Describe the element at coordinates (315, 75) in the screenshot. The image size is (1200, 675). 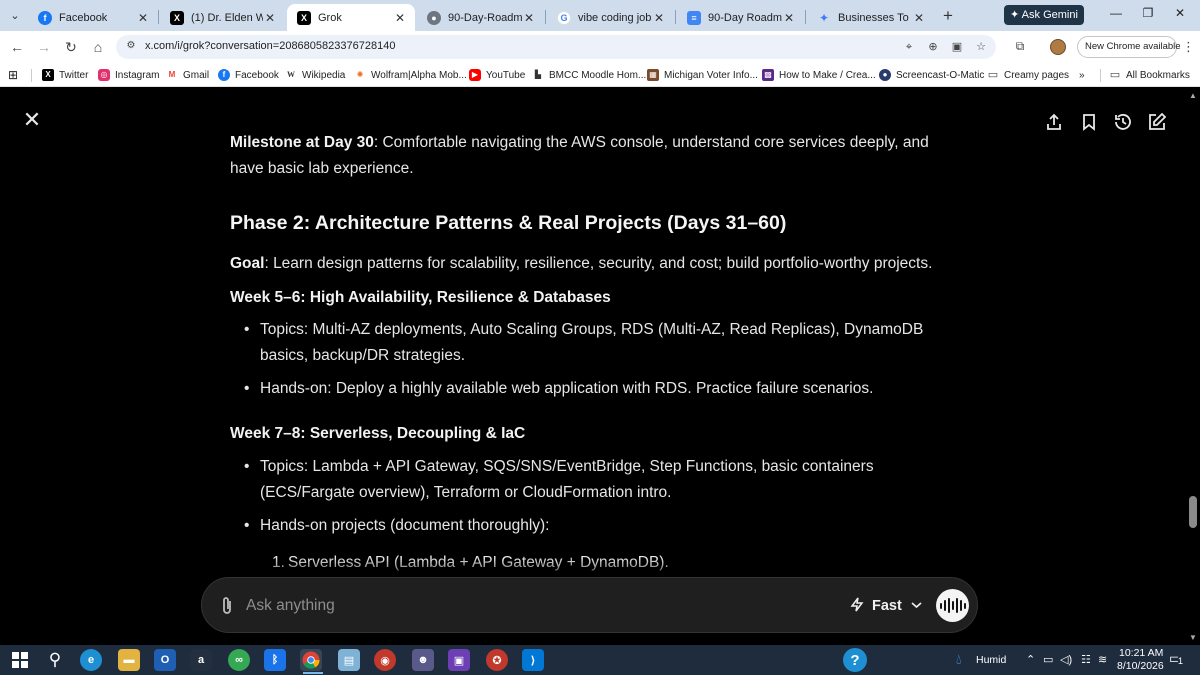
I see `bookmark-wikipedia: W Wikipedia` at that location.